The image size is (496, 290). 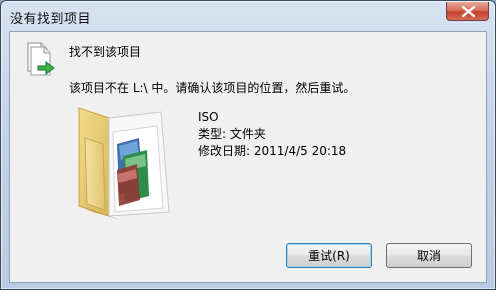 I want to click on item-type: 类型: 文件夹, so click(x=232, y=134).